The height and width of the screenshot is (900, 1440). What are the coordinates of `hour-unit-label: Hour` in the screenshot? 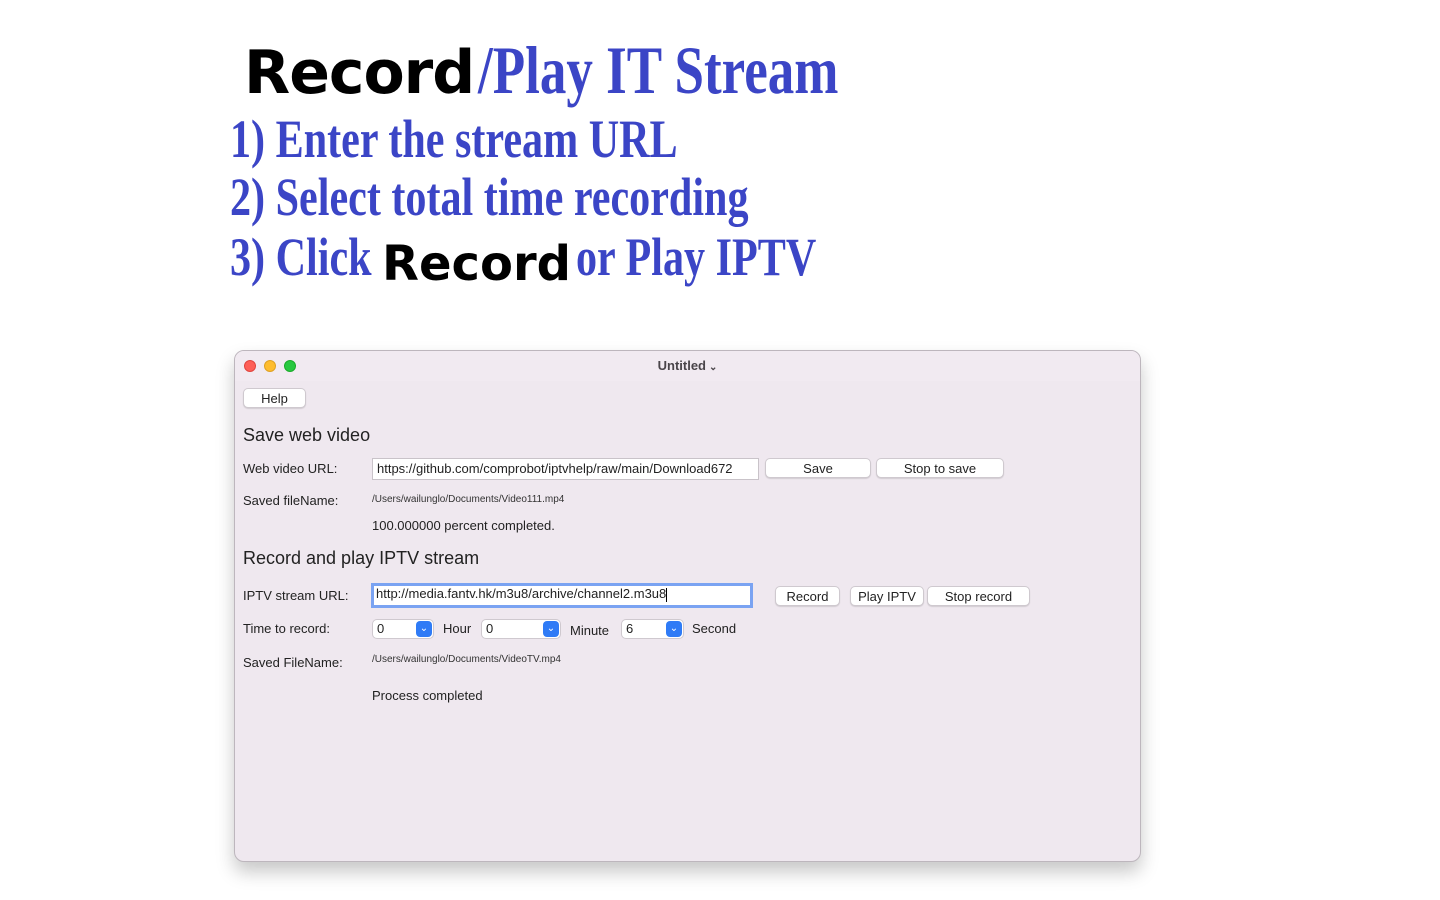 It's located at (457, 628).